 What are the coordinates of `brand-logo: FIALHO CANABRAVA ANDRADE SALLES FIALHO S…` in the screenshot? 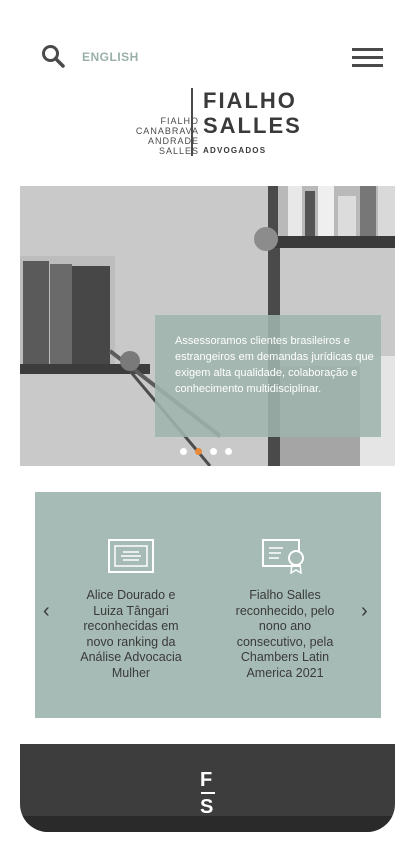 It's located at (210, 124).